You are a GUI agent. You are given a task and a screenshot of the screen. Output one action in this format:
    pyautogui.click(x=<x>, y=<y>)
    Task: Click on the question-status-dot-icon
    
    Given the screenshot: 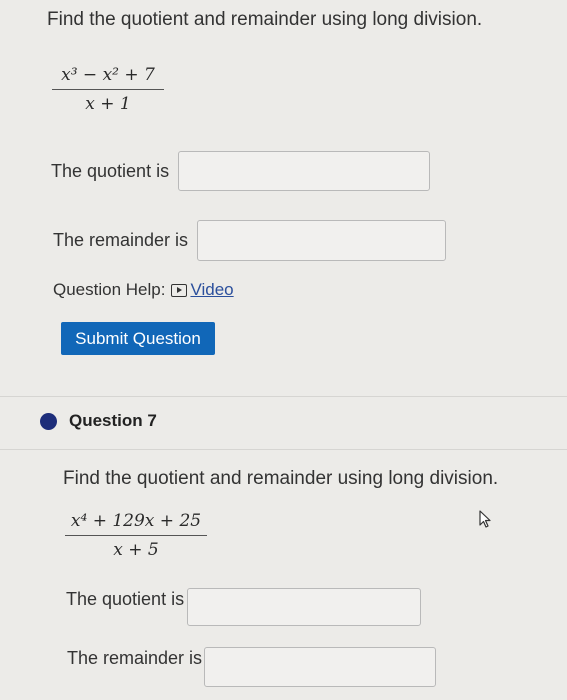 What is the action you would take?
    pyautogui.click(x=48, y=421)
    